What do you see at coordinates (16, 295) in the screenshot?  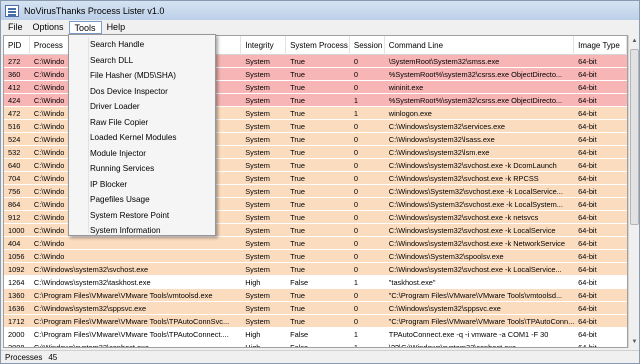 I see `cell-pid: 1360` at bounding box center [16, 295].